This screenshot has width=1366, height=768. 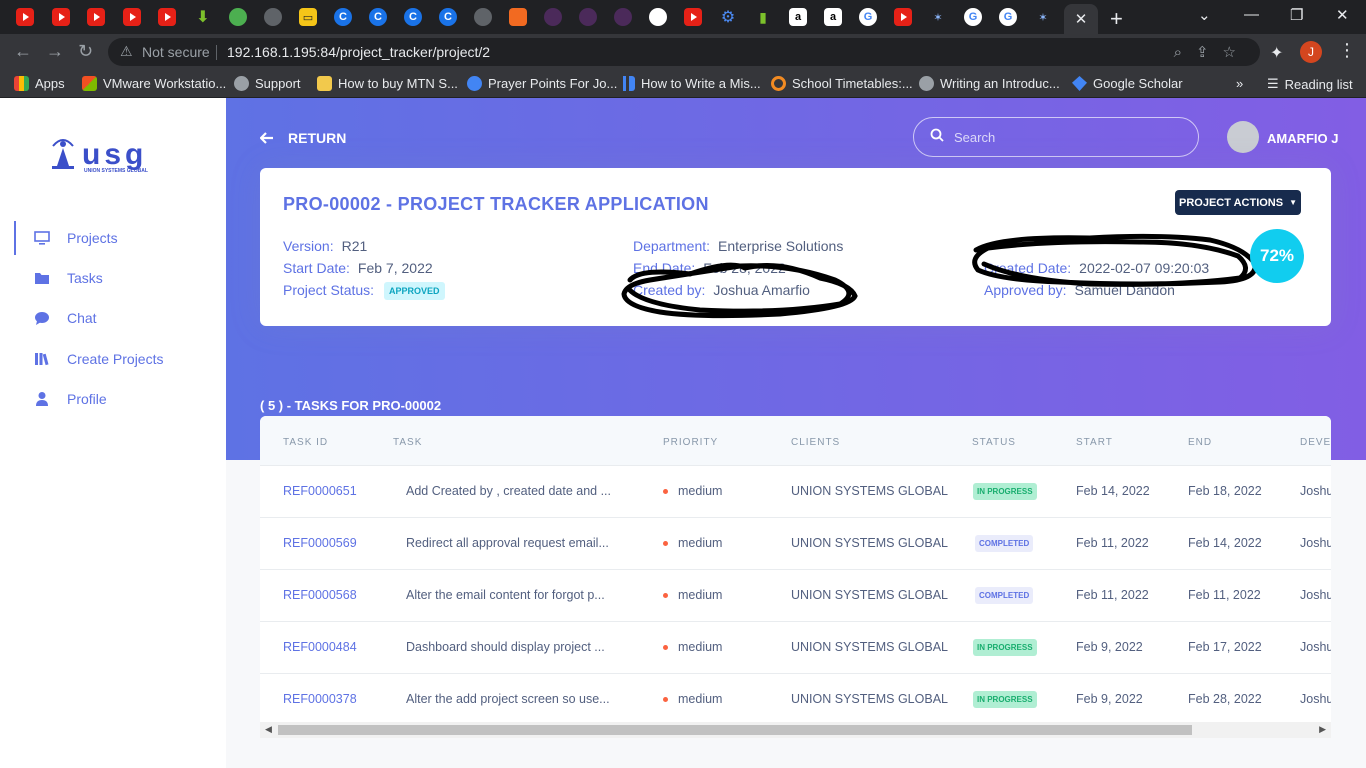 What do you see at coordinates (700, 647) in the screenshot?
I see `priority-label: medium` at bounding box center [700, 647].